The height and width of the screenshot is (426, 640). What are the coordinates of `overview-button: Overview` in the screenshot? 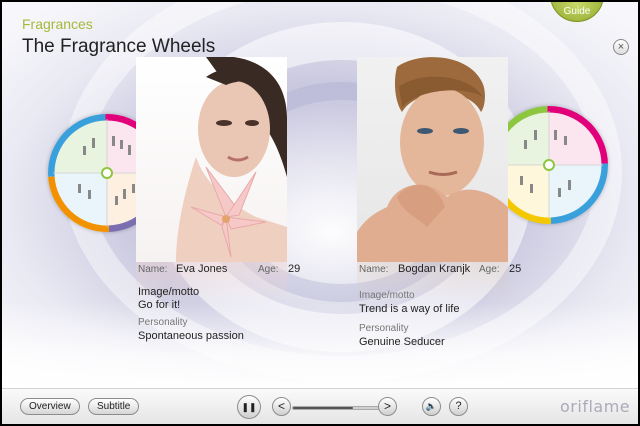 It's located at (50, 406).